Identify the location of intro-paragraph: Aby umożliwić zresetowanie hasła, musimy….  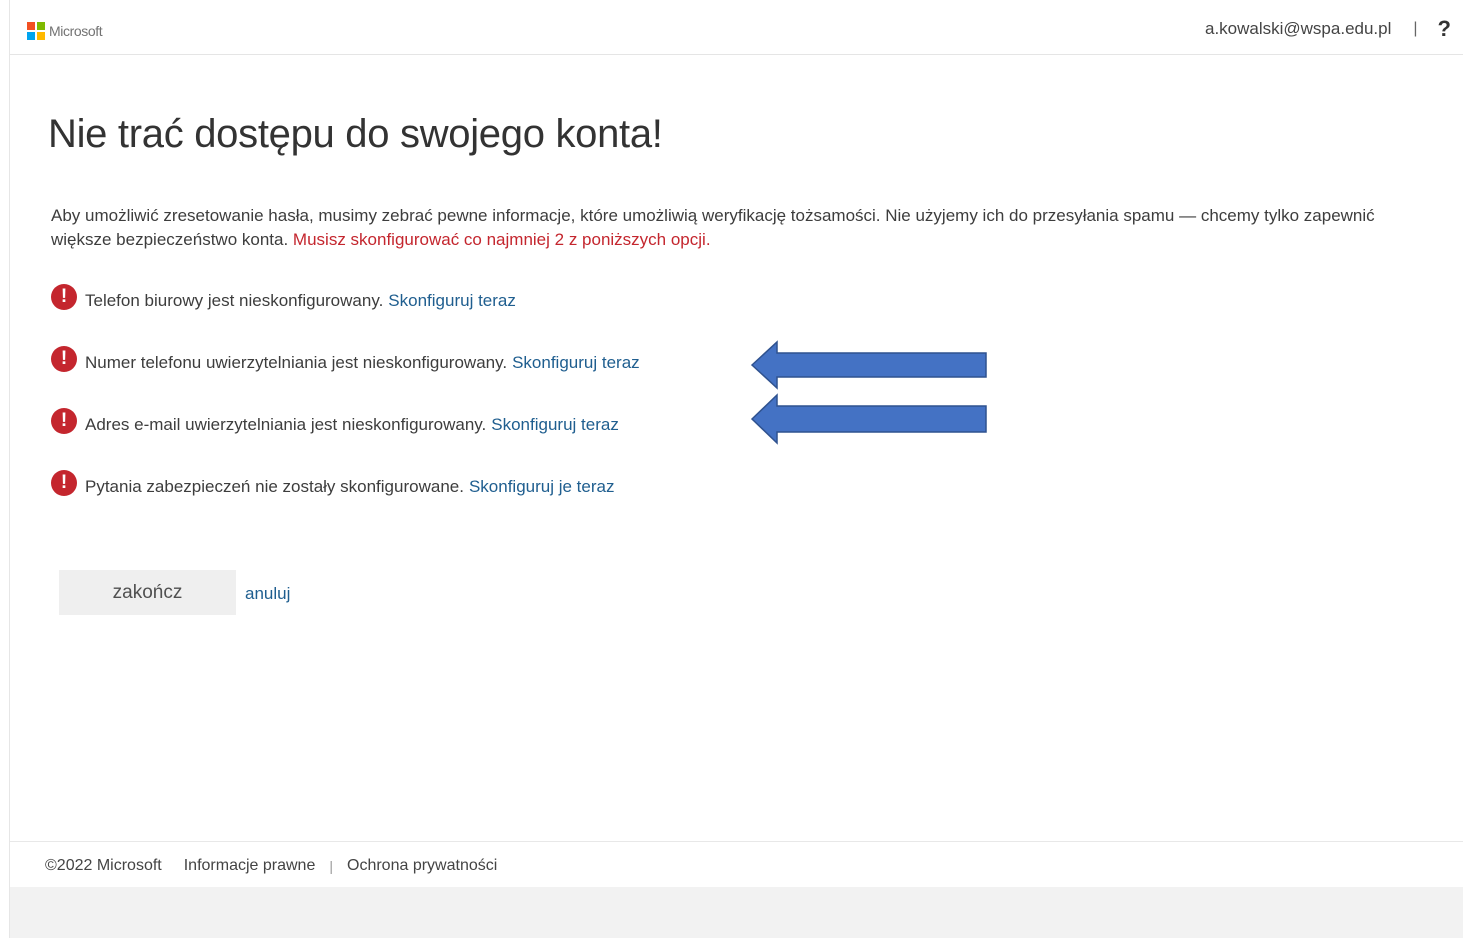
(736, 228).